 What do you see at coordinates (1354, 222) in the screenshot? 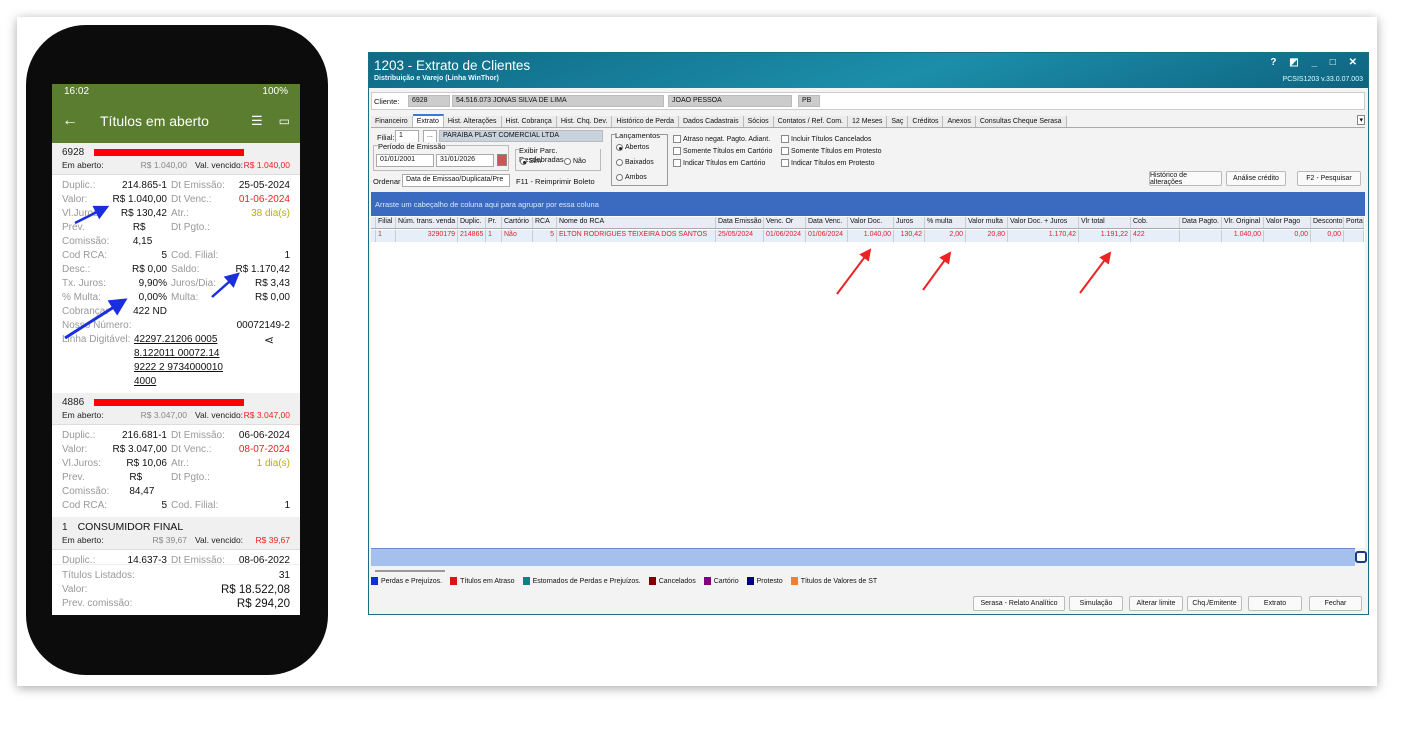
I see `column-header: Porta` at bounding box center [1354, 222].